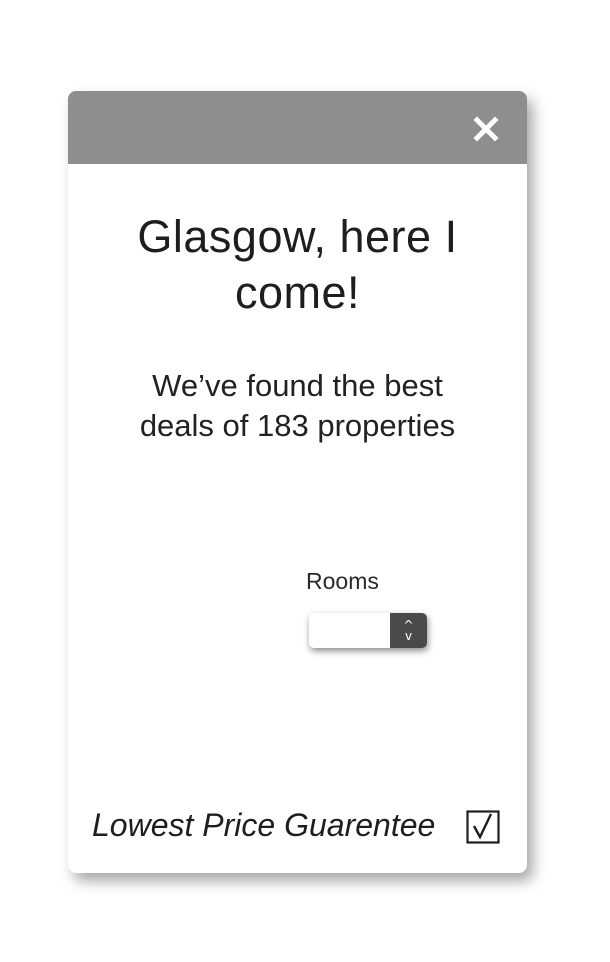  I want to click on guarantee-text: Lowest Price Guarentee, so click(264, 825).